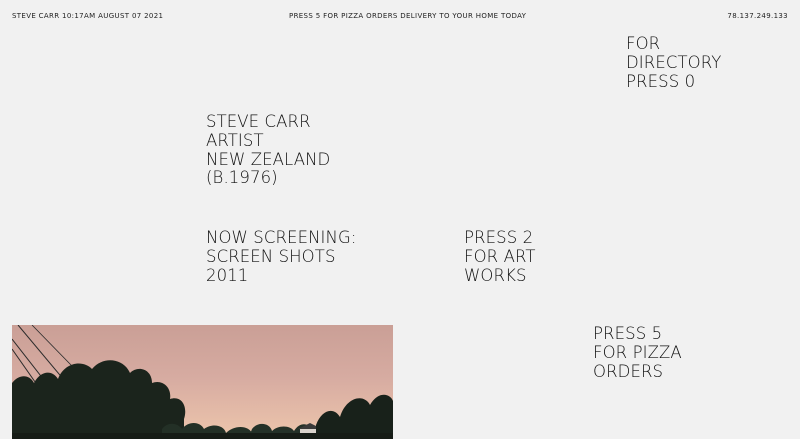 The image size is (800, 439). What do you see at coordinates (661, 81) in the screenshot?
I see `directory-line: PRESS 0` at bounding box center [661, 81].